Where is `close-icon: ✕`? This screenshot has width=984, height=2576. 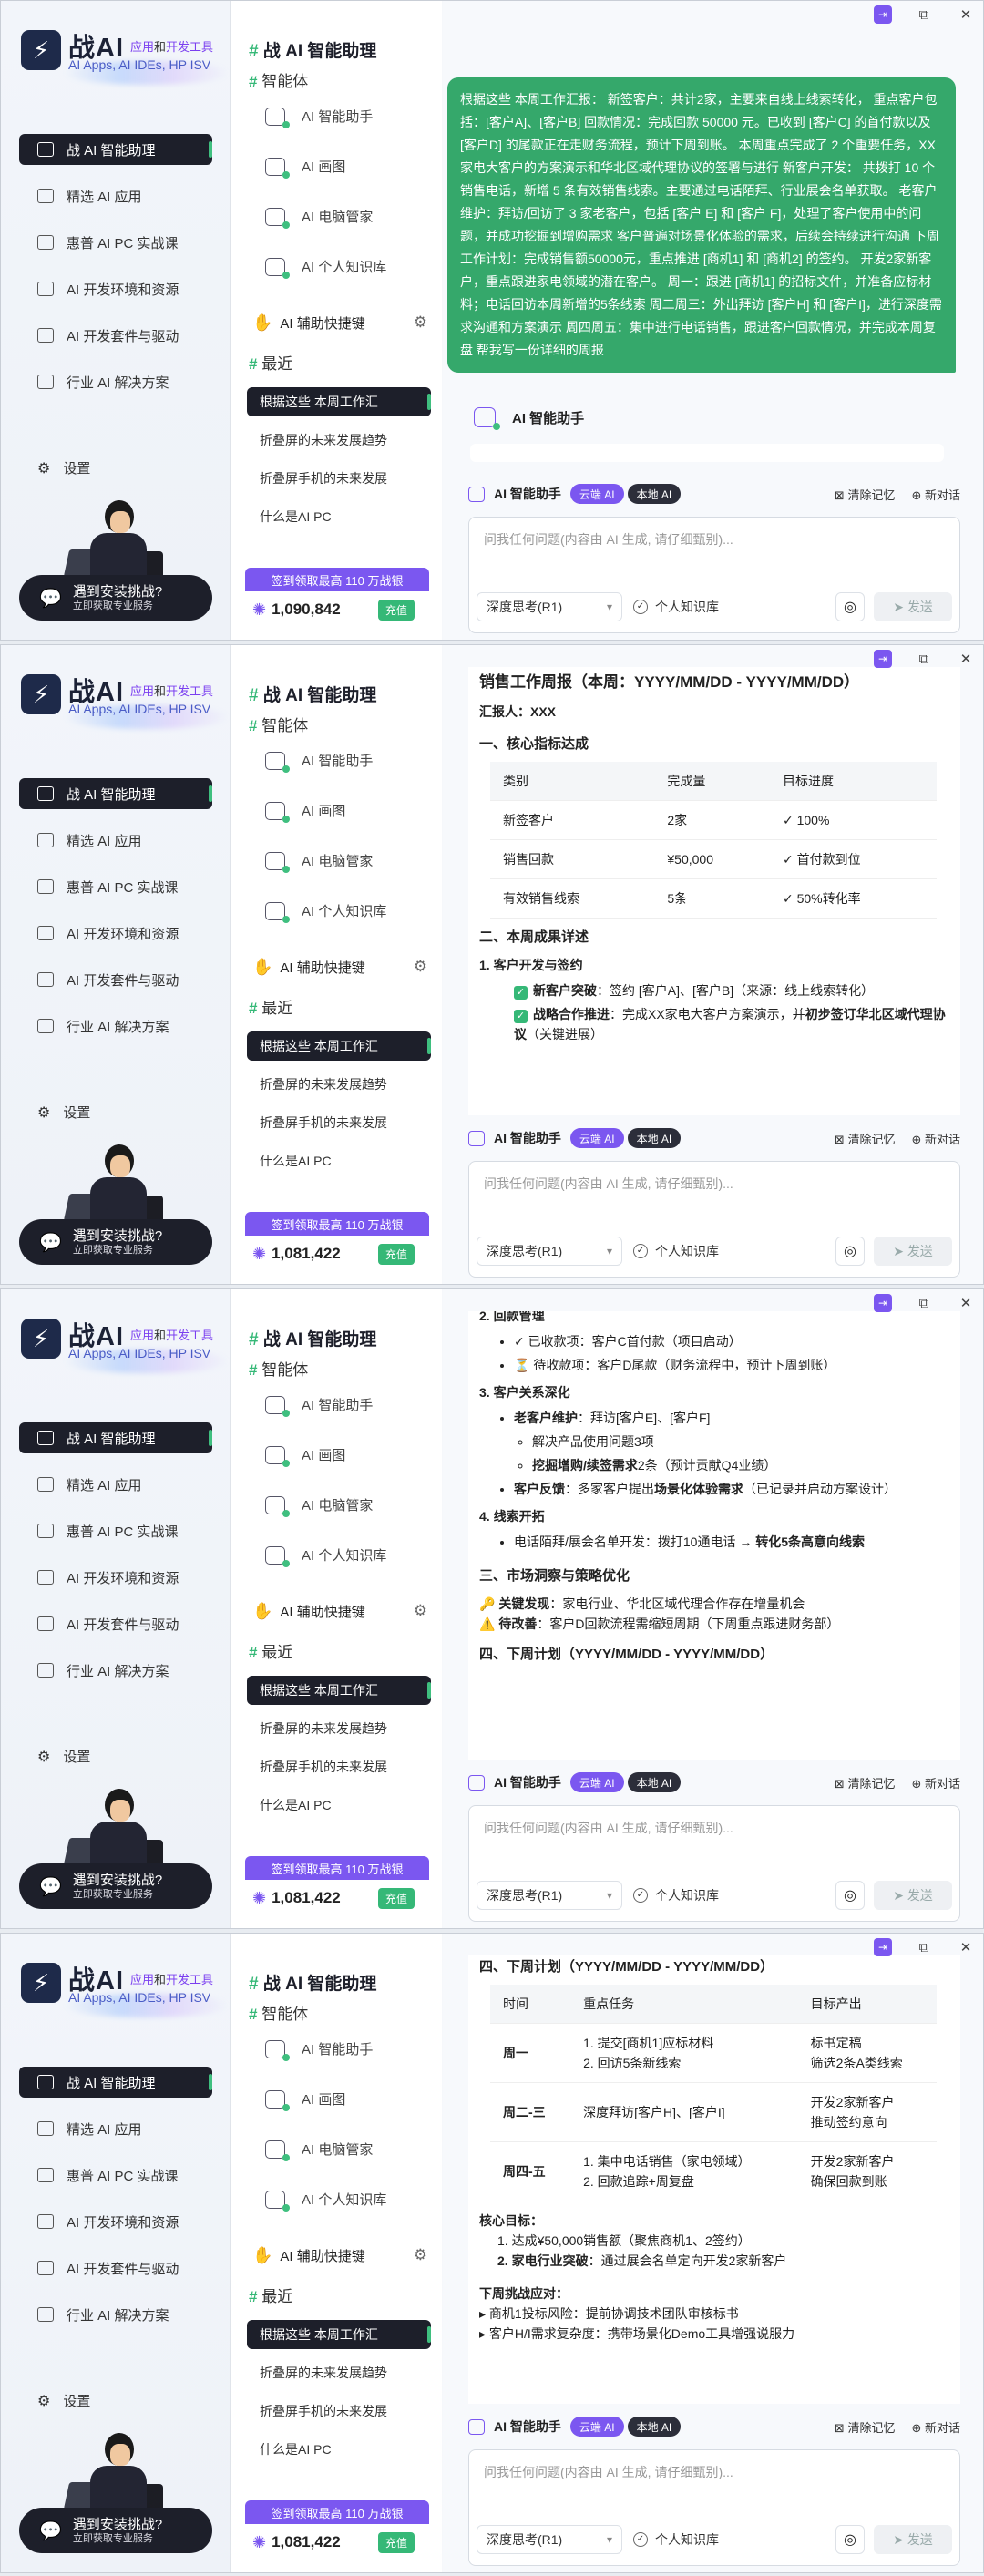 close-icon: ✕ is located at coordinates (966, 659).